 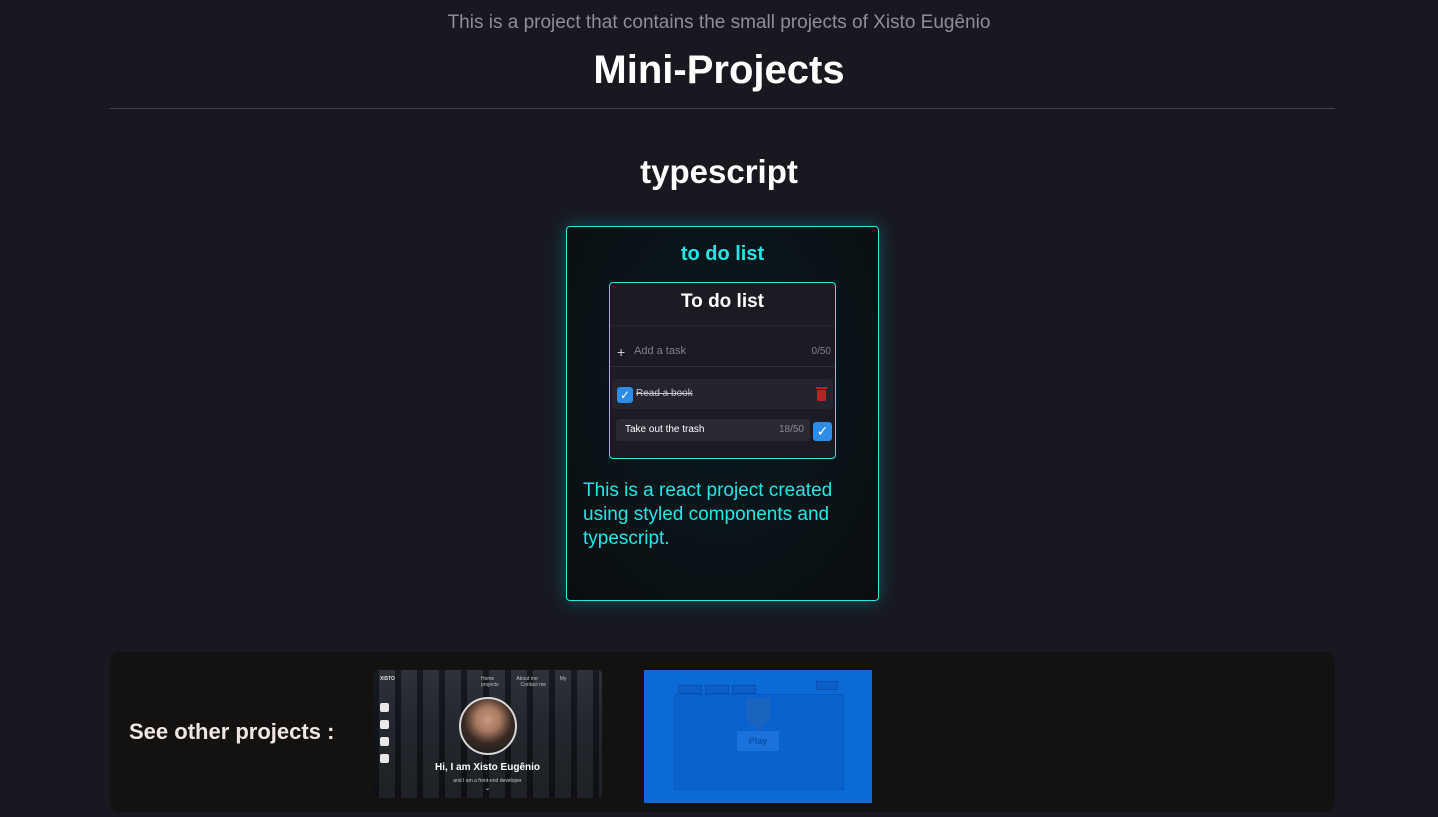 I want to click on trash-icon, so click(x=821, y=394).